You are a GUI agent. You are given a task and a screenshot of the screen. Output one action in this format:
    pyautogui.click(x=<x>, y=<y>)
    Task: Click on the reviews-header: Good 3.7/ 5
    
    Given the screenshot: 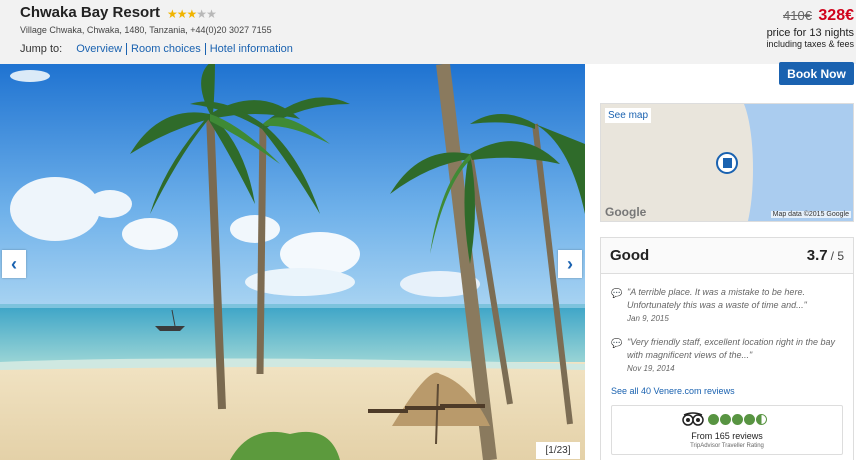 What is the action you would take?
    pyautogui.click(x=727, y=256)
    